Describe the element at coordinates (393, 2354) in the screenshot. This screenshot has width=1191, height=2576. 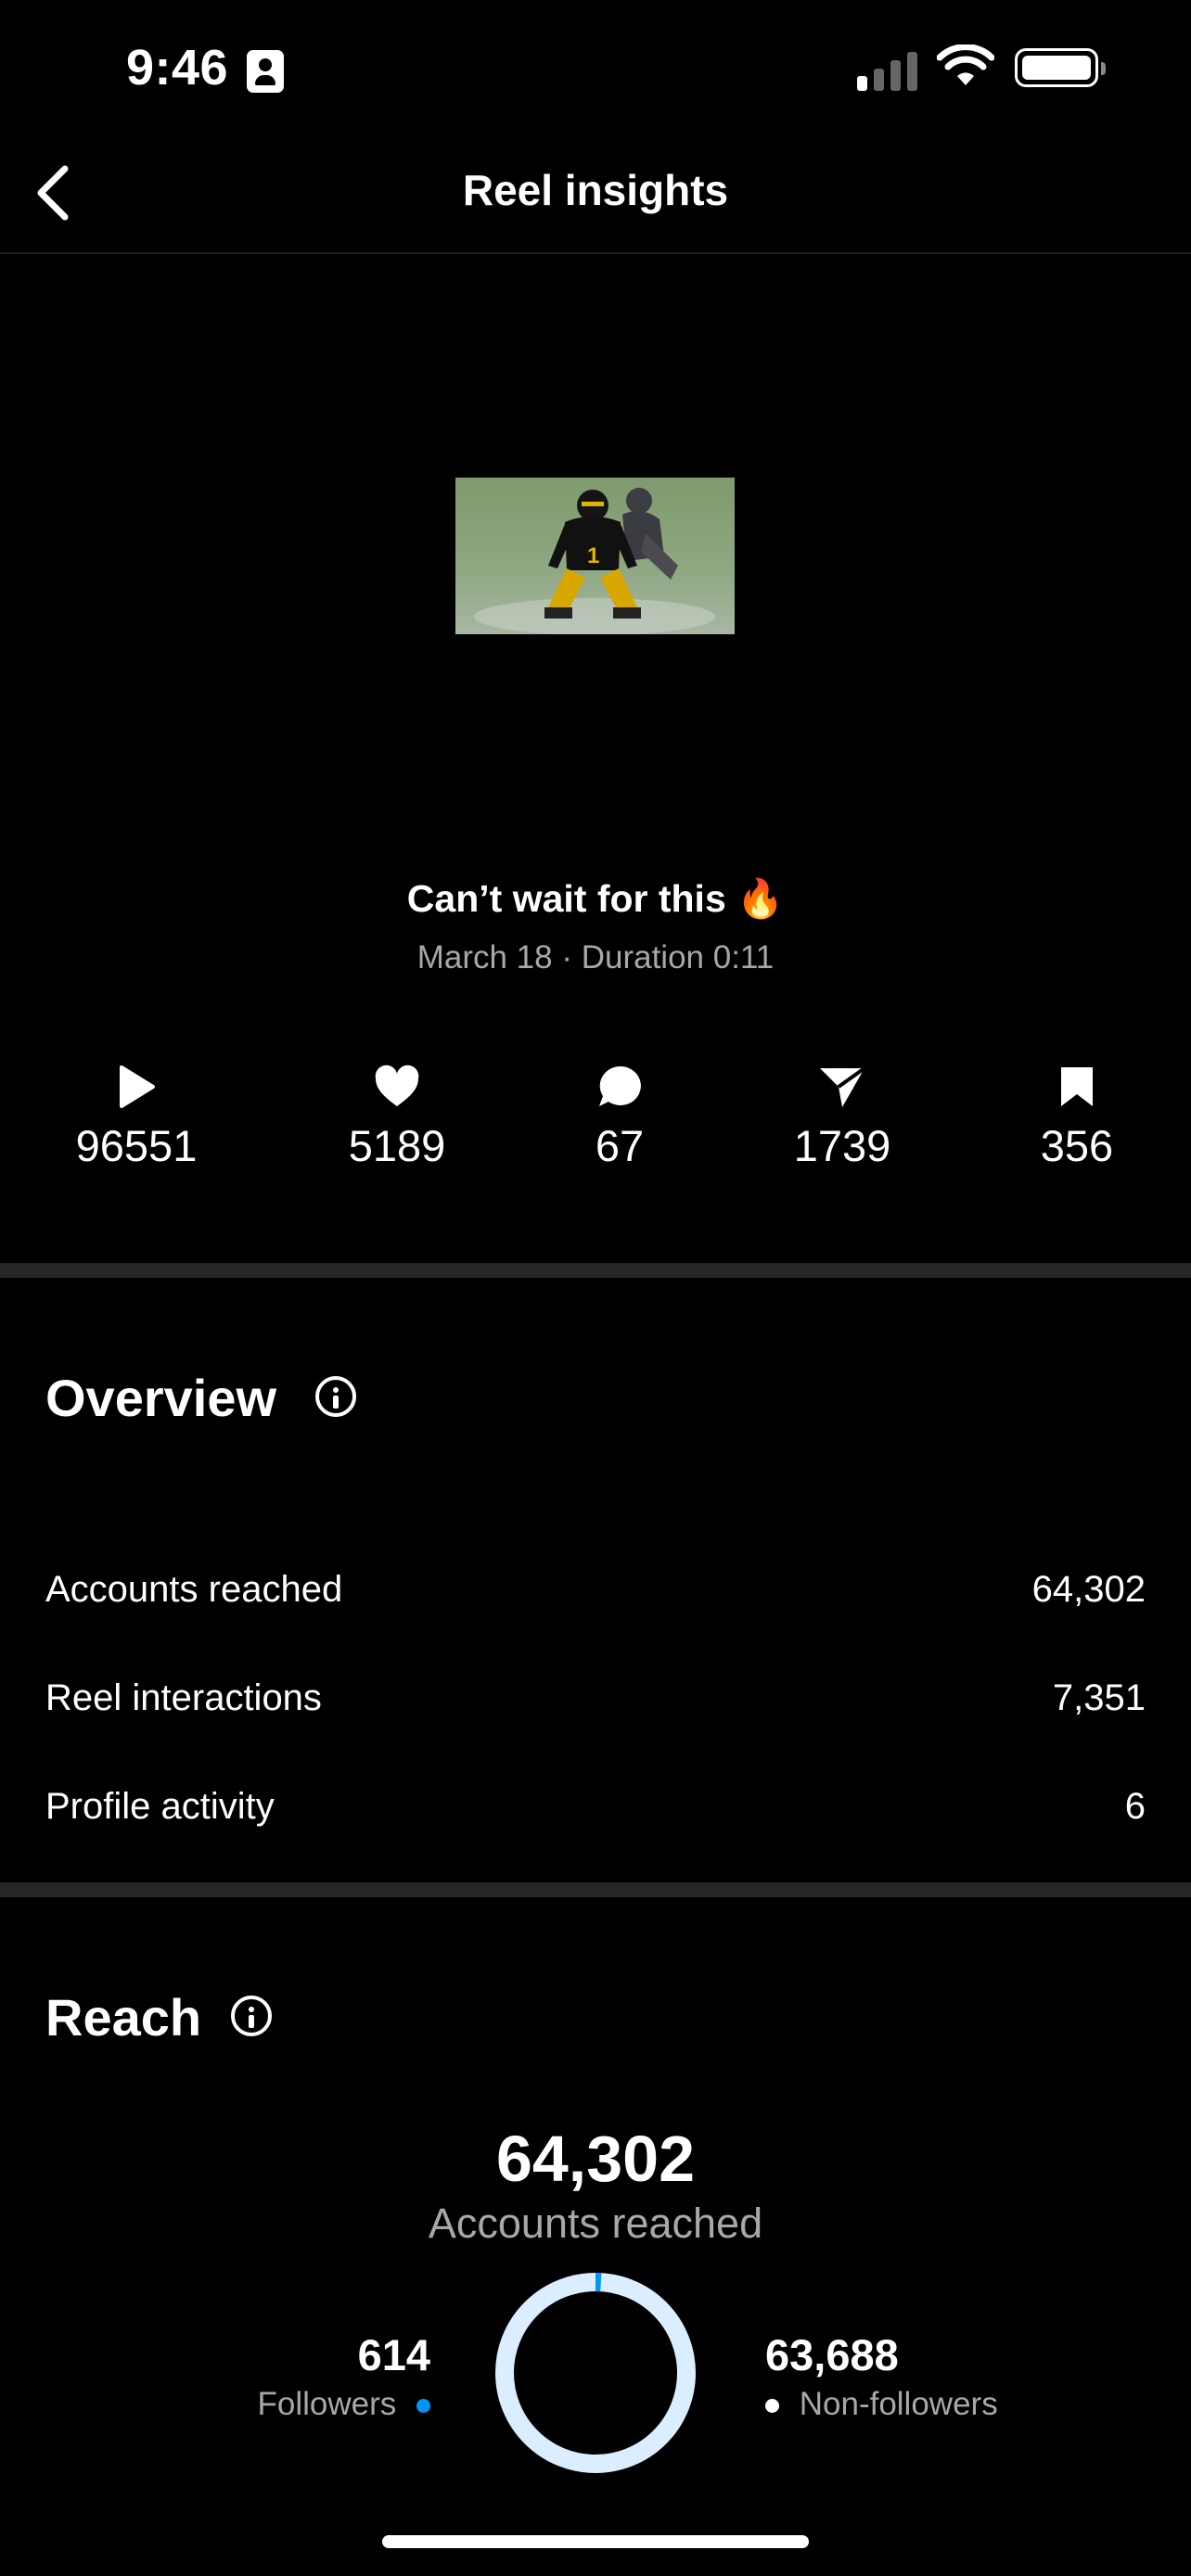
I see `followers-count: 614` at that location.